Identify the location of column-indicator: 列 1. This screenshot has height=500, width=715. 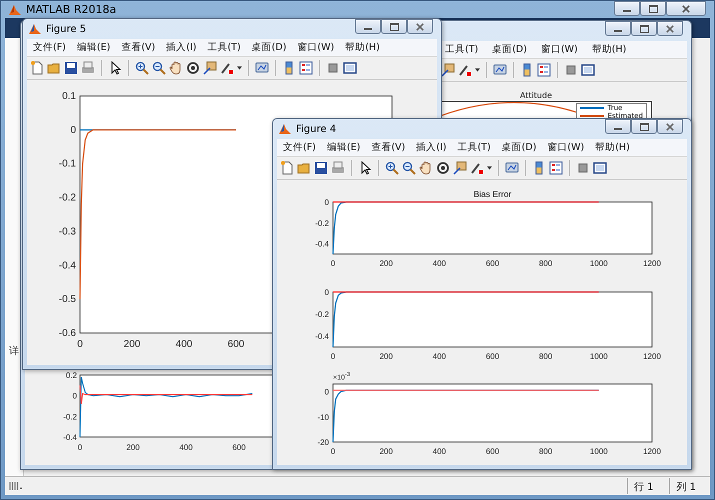
(687, 486).